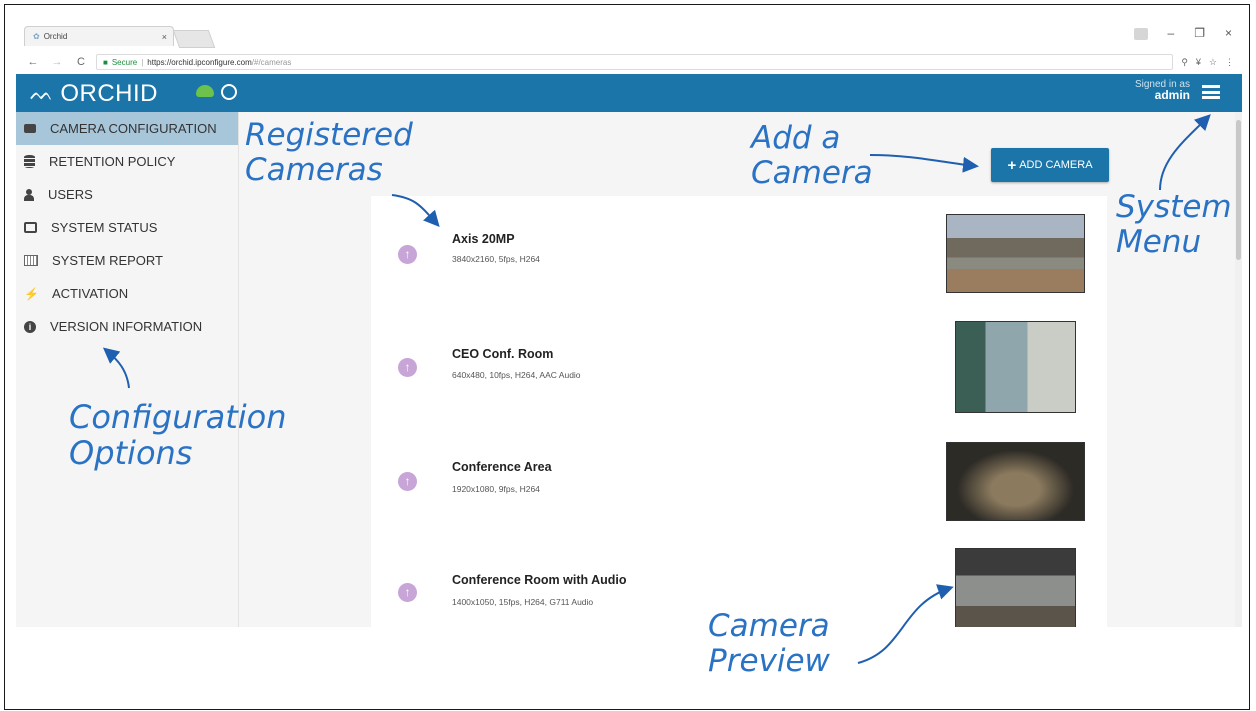 The image size is (1256, 711). I want to click on arrow-configuration-options, so click(116, 368).